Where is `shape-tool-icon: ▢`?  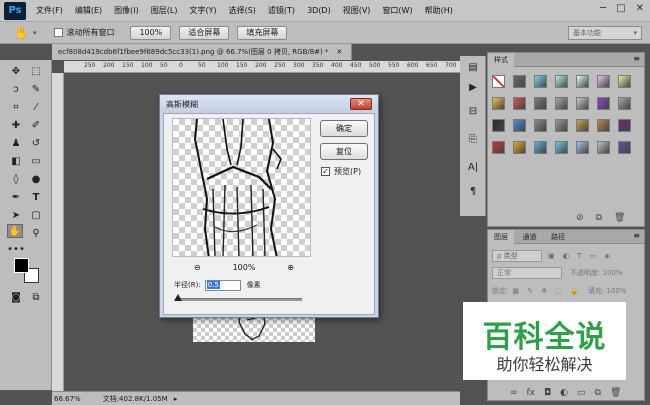
shape-tool-icon: ▢ is located at coordinates (36, 215).